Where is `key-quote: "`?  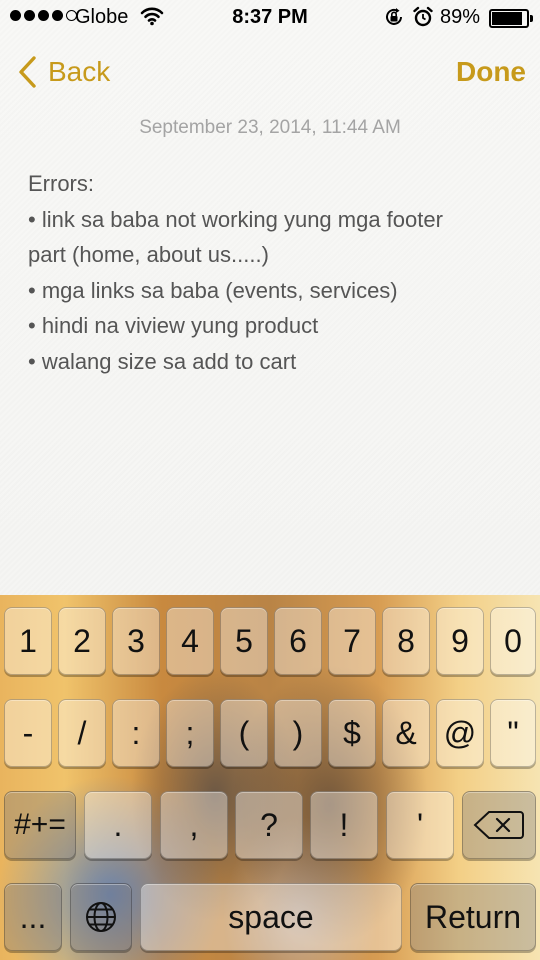 key-quote: " is located at coordinates (513, 733).